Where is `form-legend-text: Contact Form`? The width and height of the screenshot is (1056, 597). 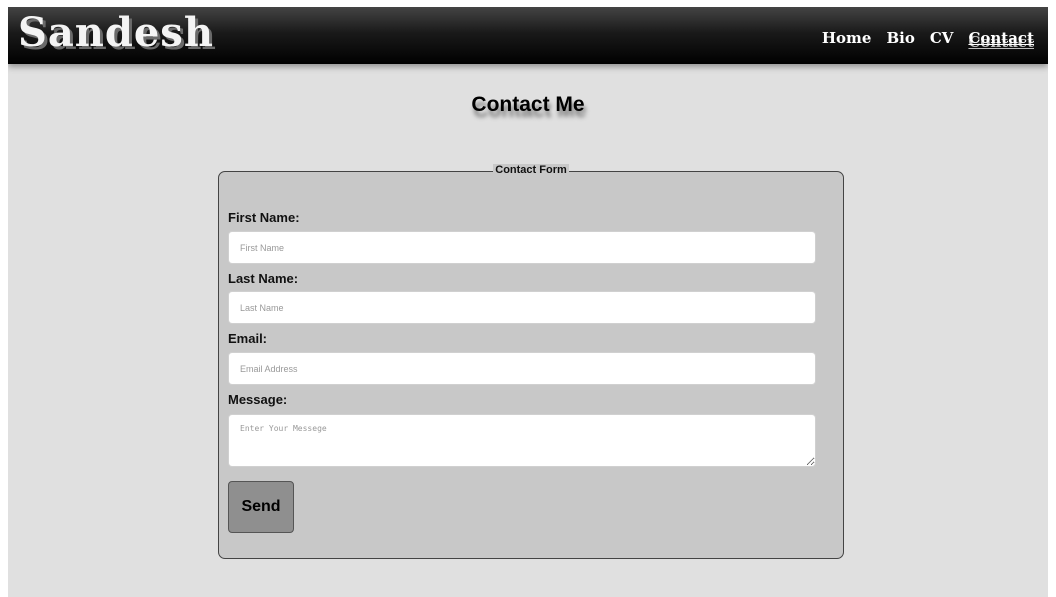
form-legend-text: Contact Form is located at coordinates (531, 170).